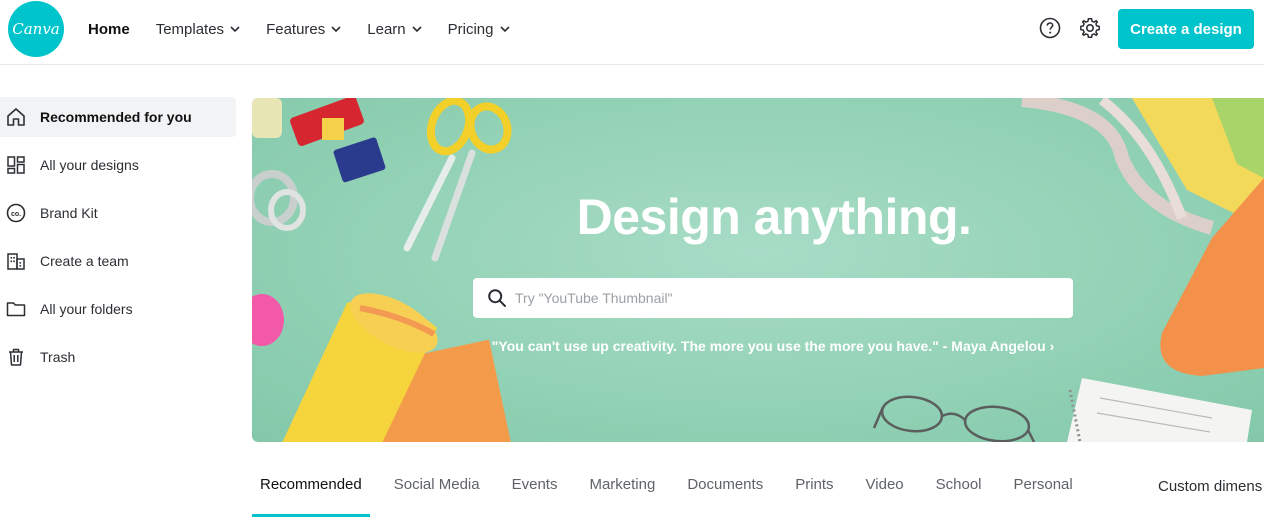 The image size is (1264, 524). I want to click on tape-decoration, so click(267, 118).